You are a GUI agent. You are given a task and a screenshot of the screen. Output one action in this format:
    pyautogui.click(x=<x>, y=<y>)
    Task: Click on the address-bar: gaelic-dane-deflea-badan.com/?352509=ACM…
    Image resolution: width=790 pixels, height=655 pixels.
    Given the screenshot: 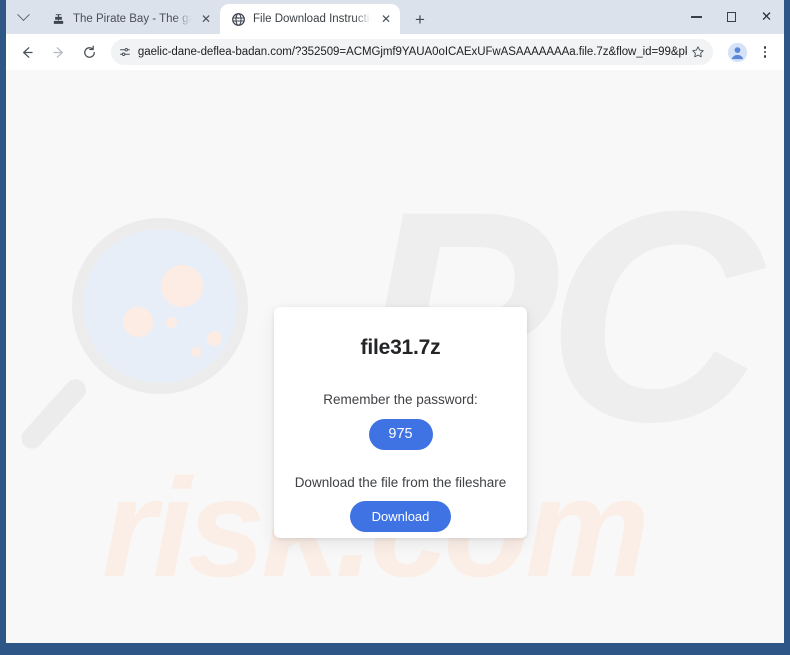 What is the action you would take?
    pyautogui.click(x=412, y=52)
    